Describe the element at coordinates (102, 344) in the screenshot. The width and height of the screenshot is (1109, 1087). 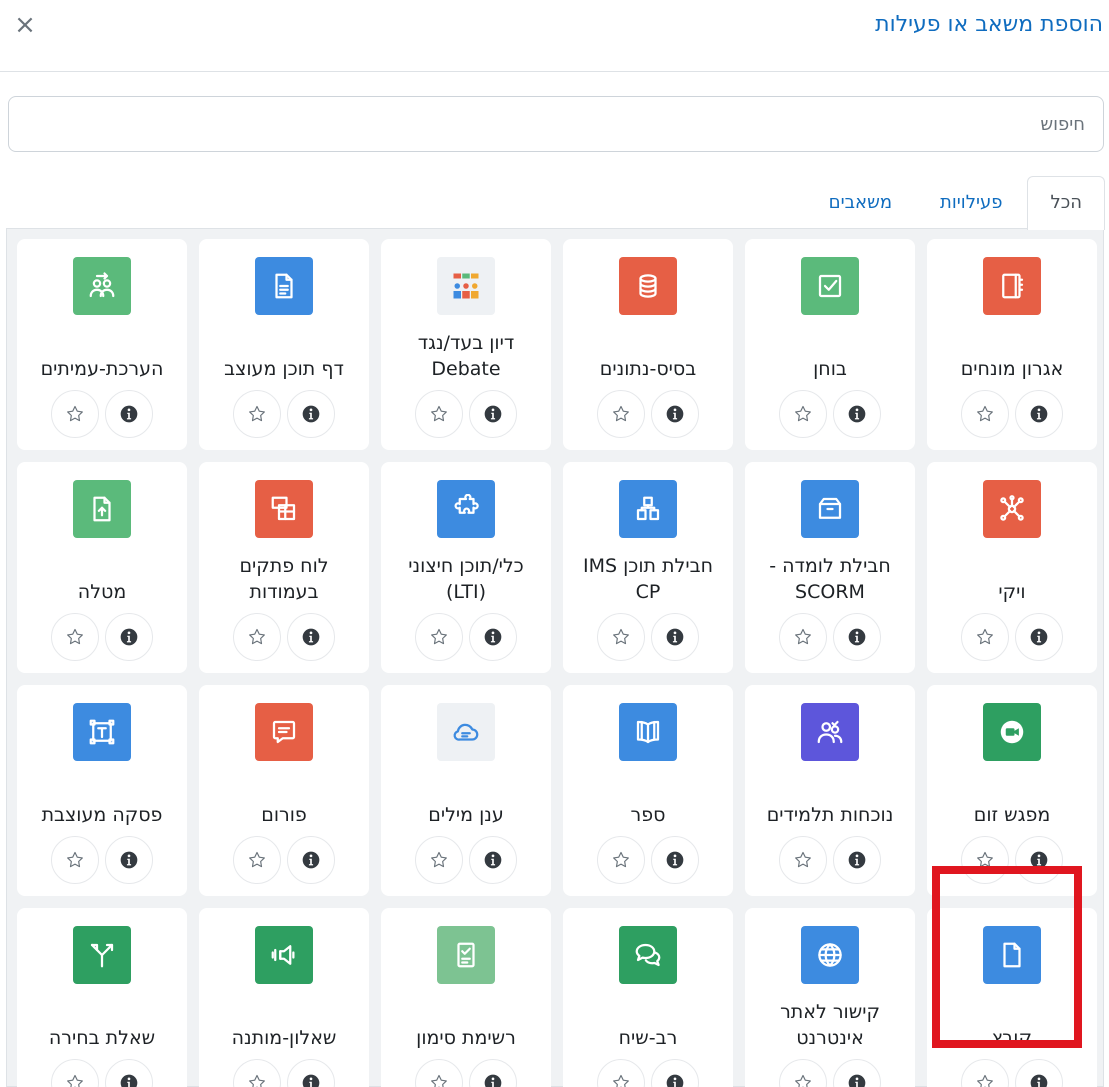
I see `module-card: הערכת-עמיתים` at that location.